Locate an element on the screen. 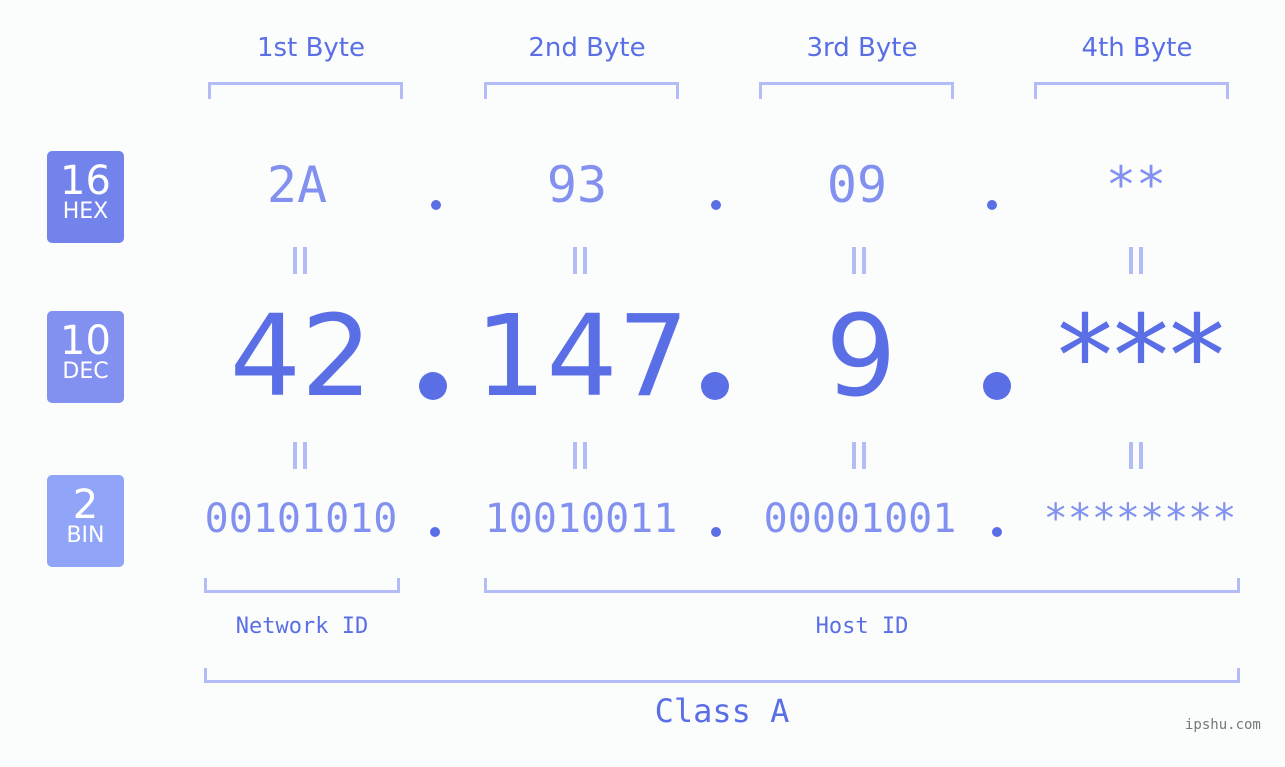  dec-value-1: 42 is located at coordinates (301, 357).